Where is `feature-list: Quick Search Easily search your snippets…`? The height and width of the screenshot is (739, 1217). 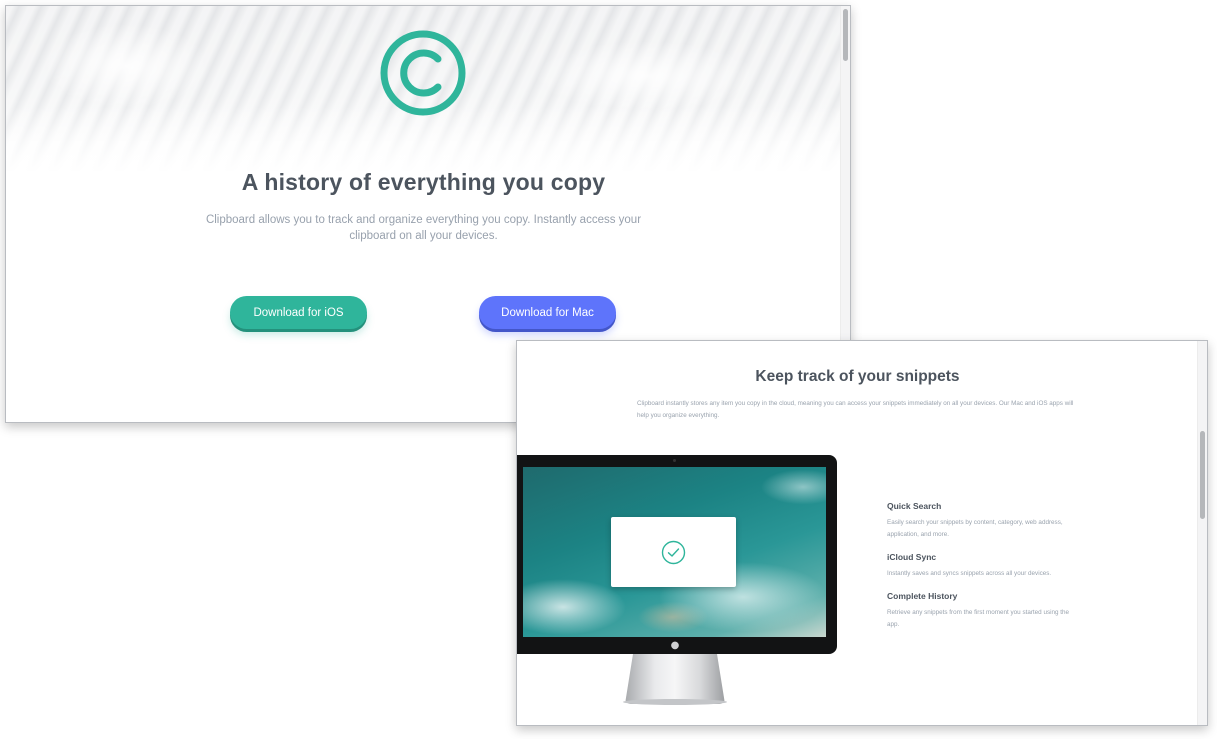
feature-list: Quick Search Easily search your snippets… is located at coordinates (979, 571).